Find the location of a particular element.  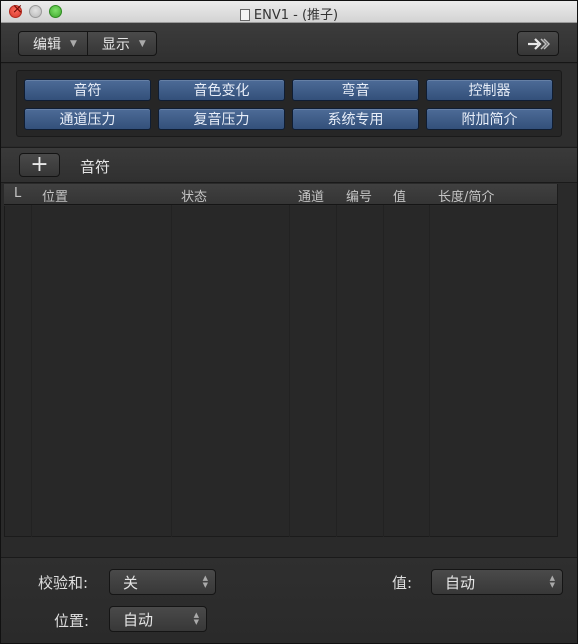

value-display: 自动 is located at coordinates (460, 582).